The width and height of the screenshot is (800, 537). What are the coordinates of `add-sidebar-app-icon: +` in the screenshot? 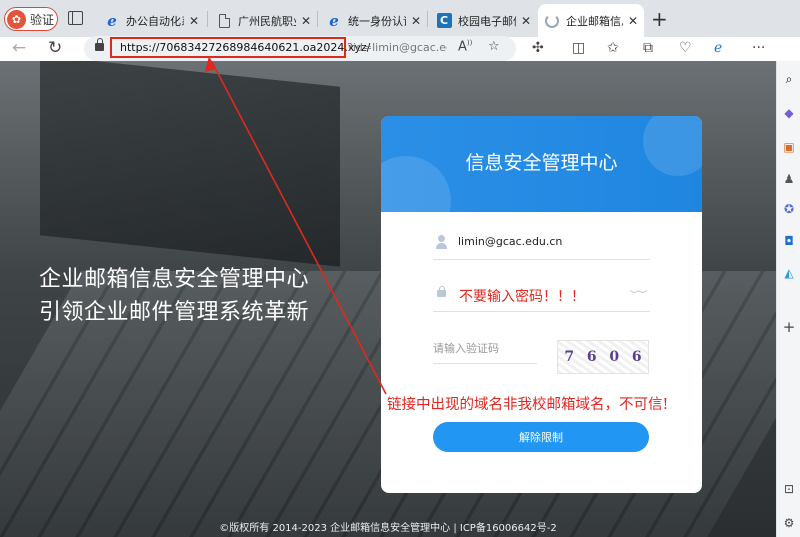 It's located at (789, 327).